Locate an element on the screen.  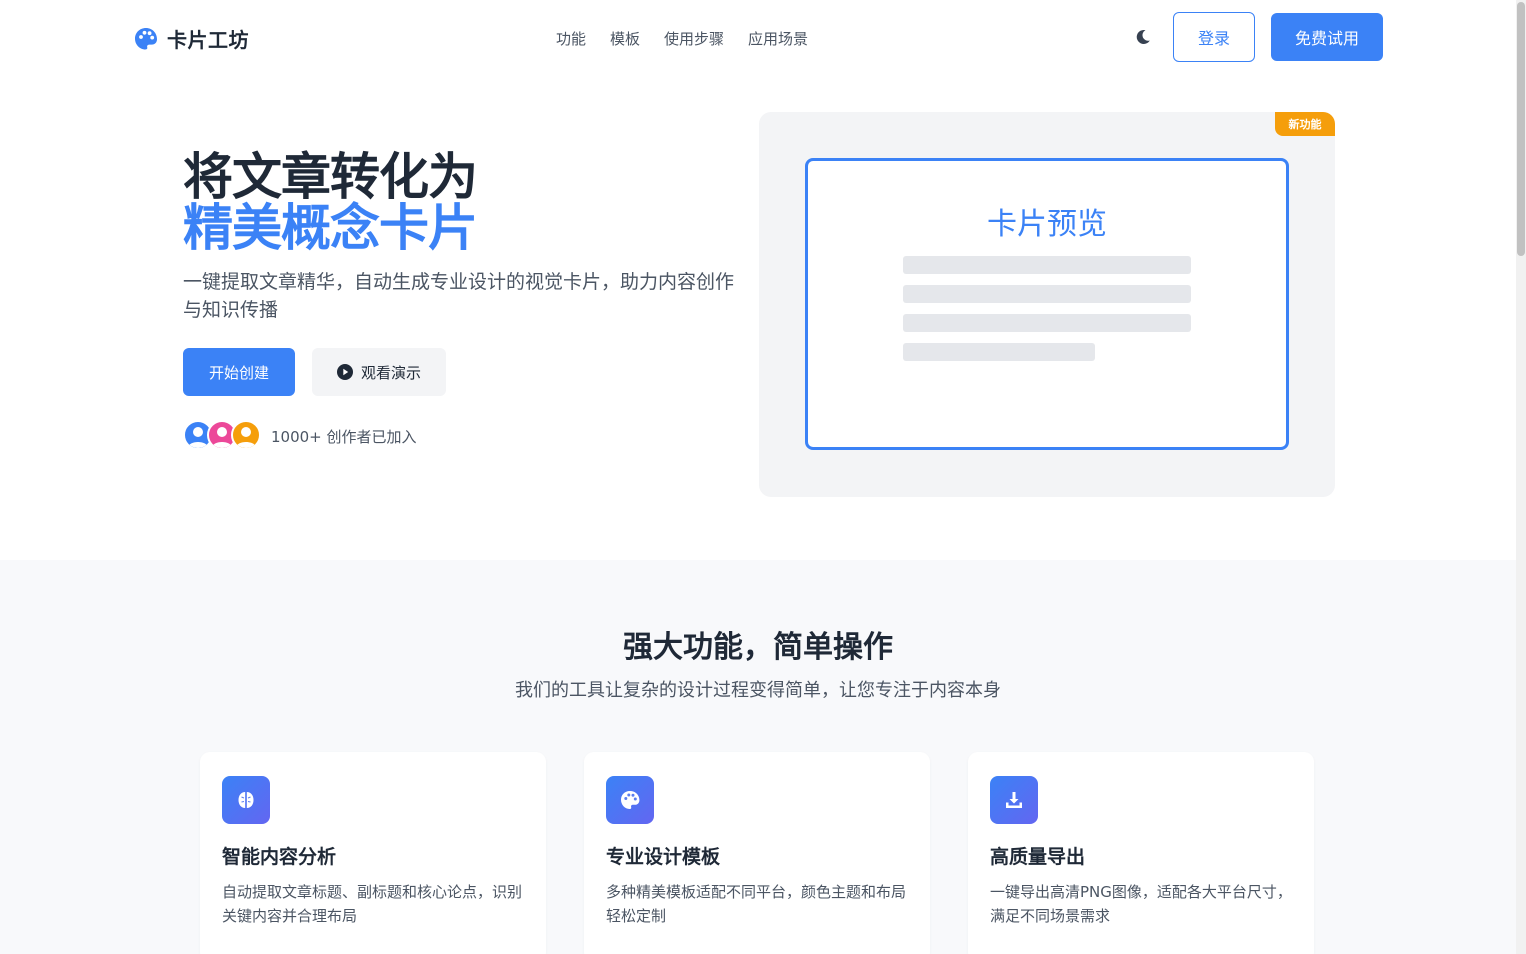
header: 卡片工坊 功能 模板 使用步骤 应用场景 登录 免费试用 is located at coordinates (758, 38).